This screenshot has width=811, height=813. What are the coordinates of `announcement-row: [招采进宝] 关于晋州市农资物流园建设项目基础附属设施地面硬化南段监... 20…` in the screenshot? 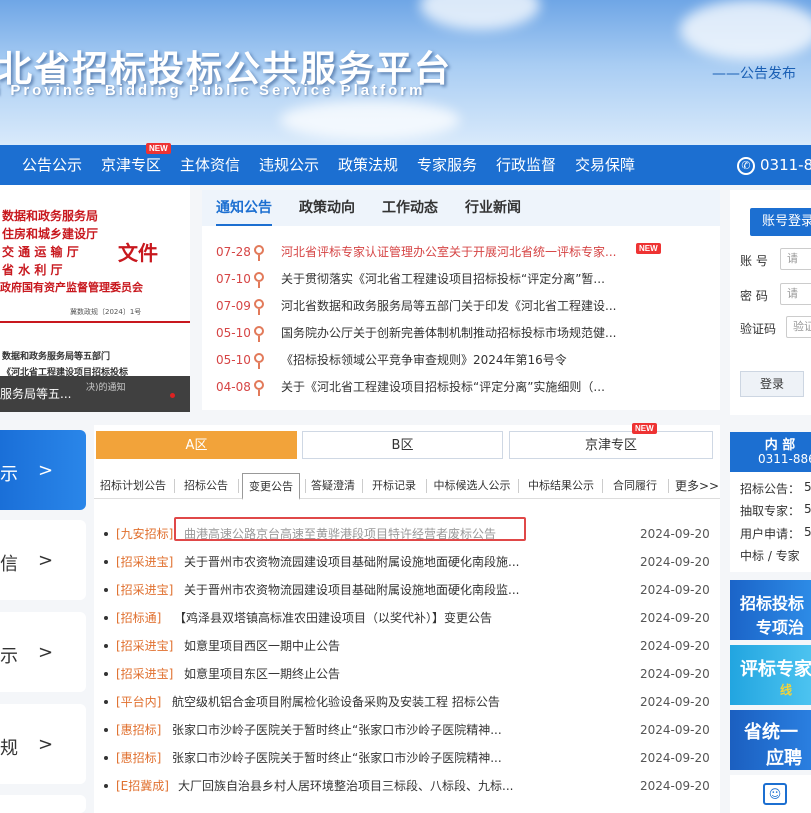 It's located at (407, 590).